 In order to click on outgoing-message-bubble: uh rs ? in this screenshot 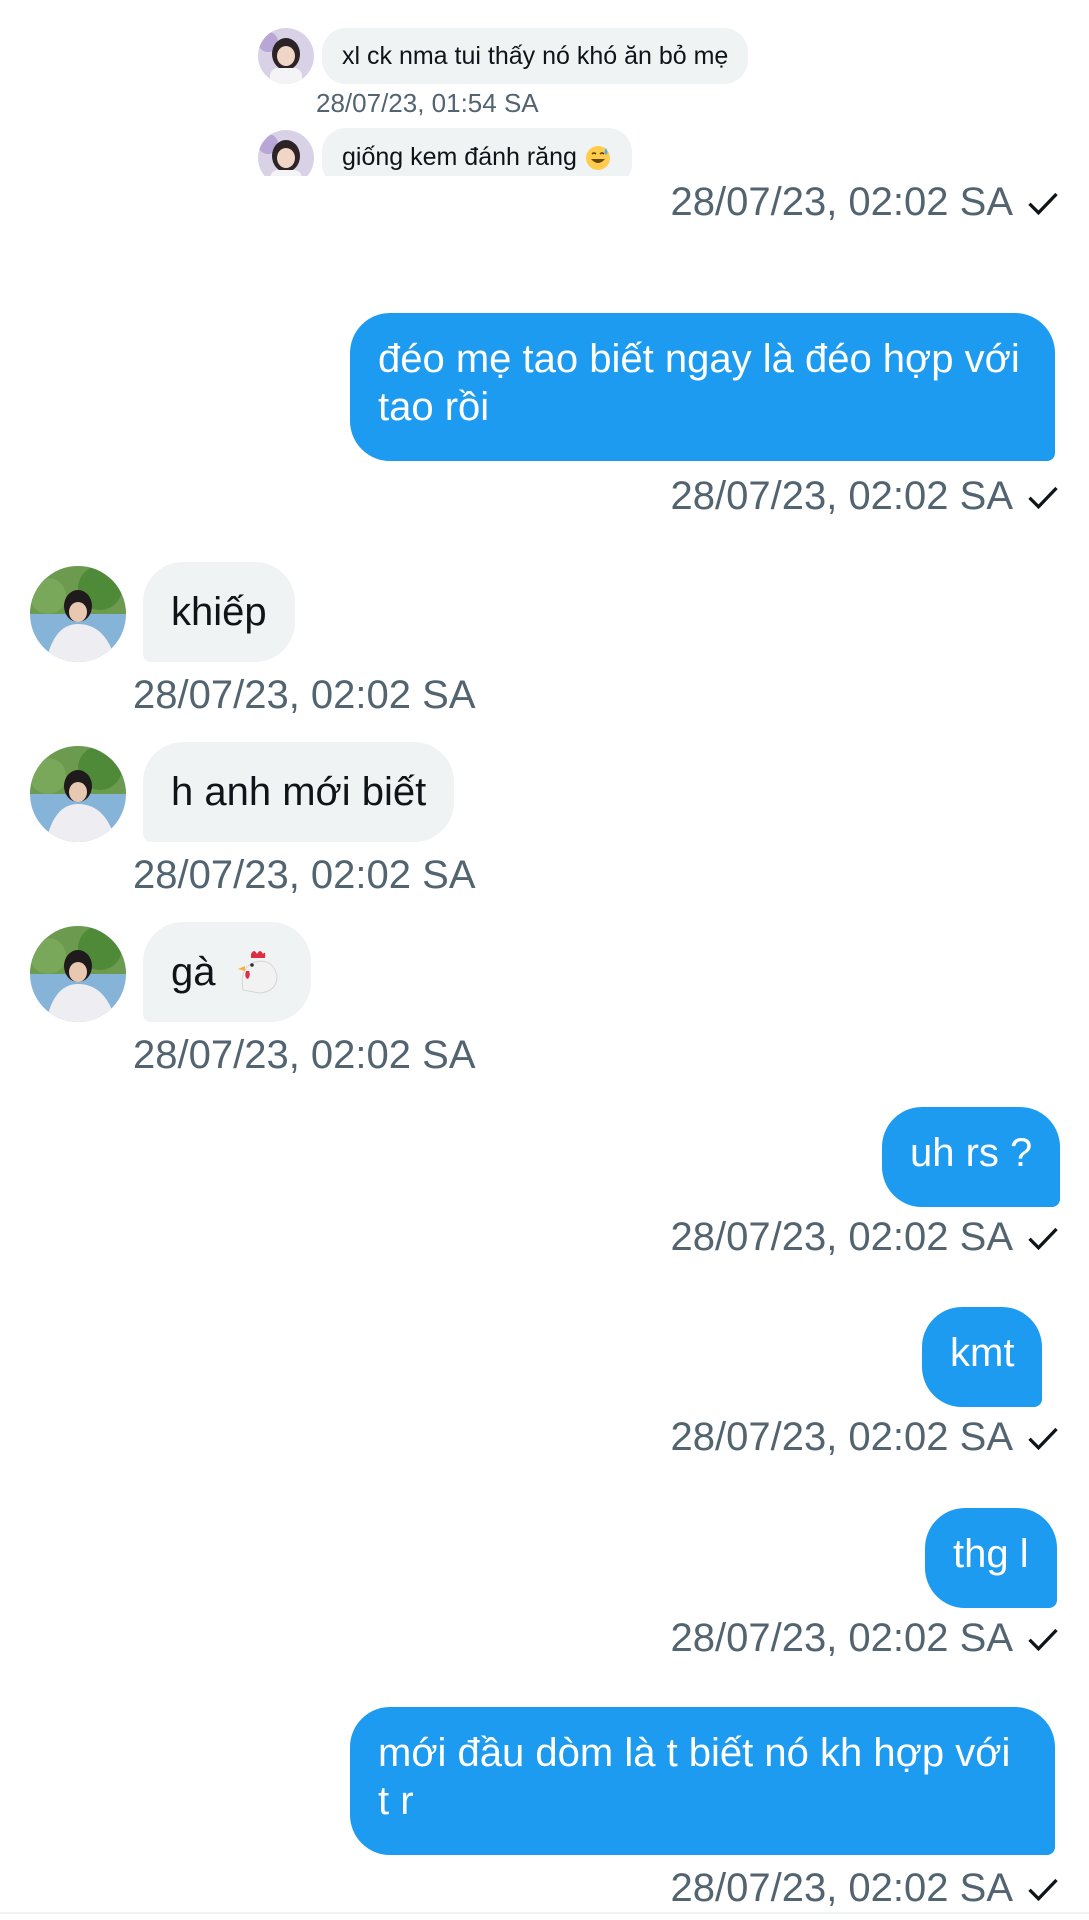, I will do `click(971, 1157)`.